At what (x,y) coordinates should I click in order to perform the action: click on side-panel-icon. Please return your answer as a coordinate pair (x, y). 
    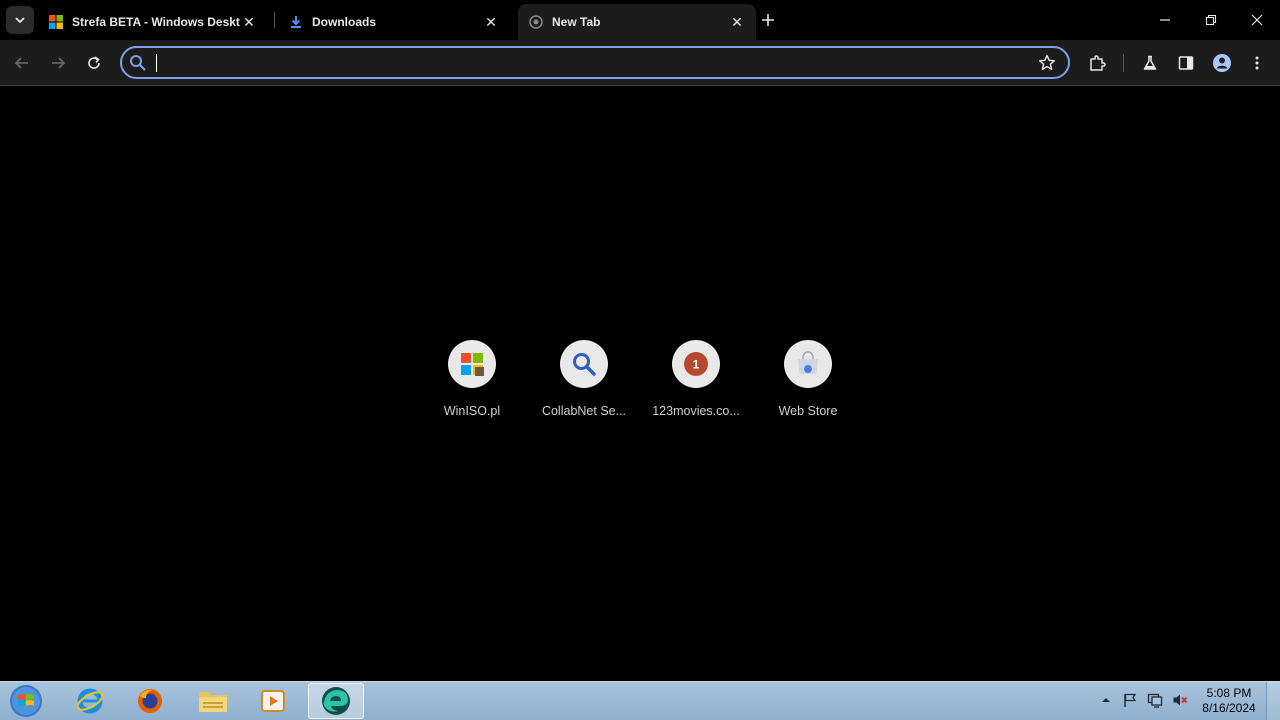
    Looking at the image, I should click on (1186, 63).